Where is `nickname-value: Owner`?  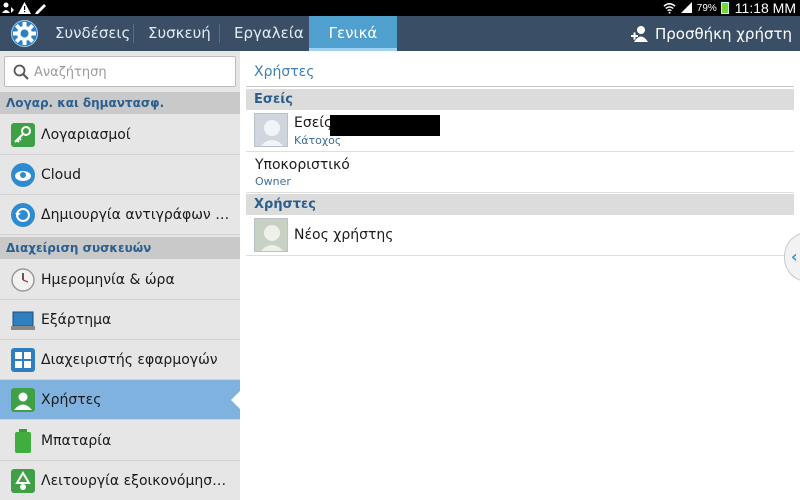
nickname-value: Owner is located at coordinates (273, 181).